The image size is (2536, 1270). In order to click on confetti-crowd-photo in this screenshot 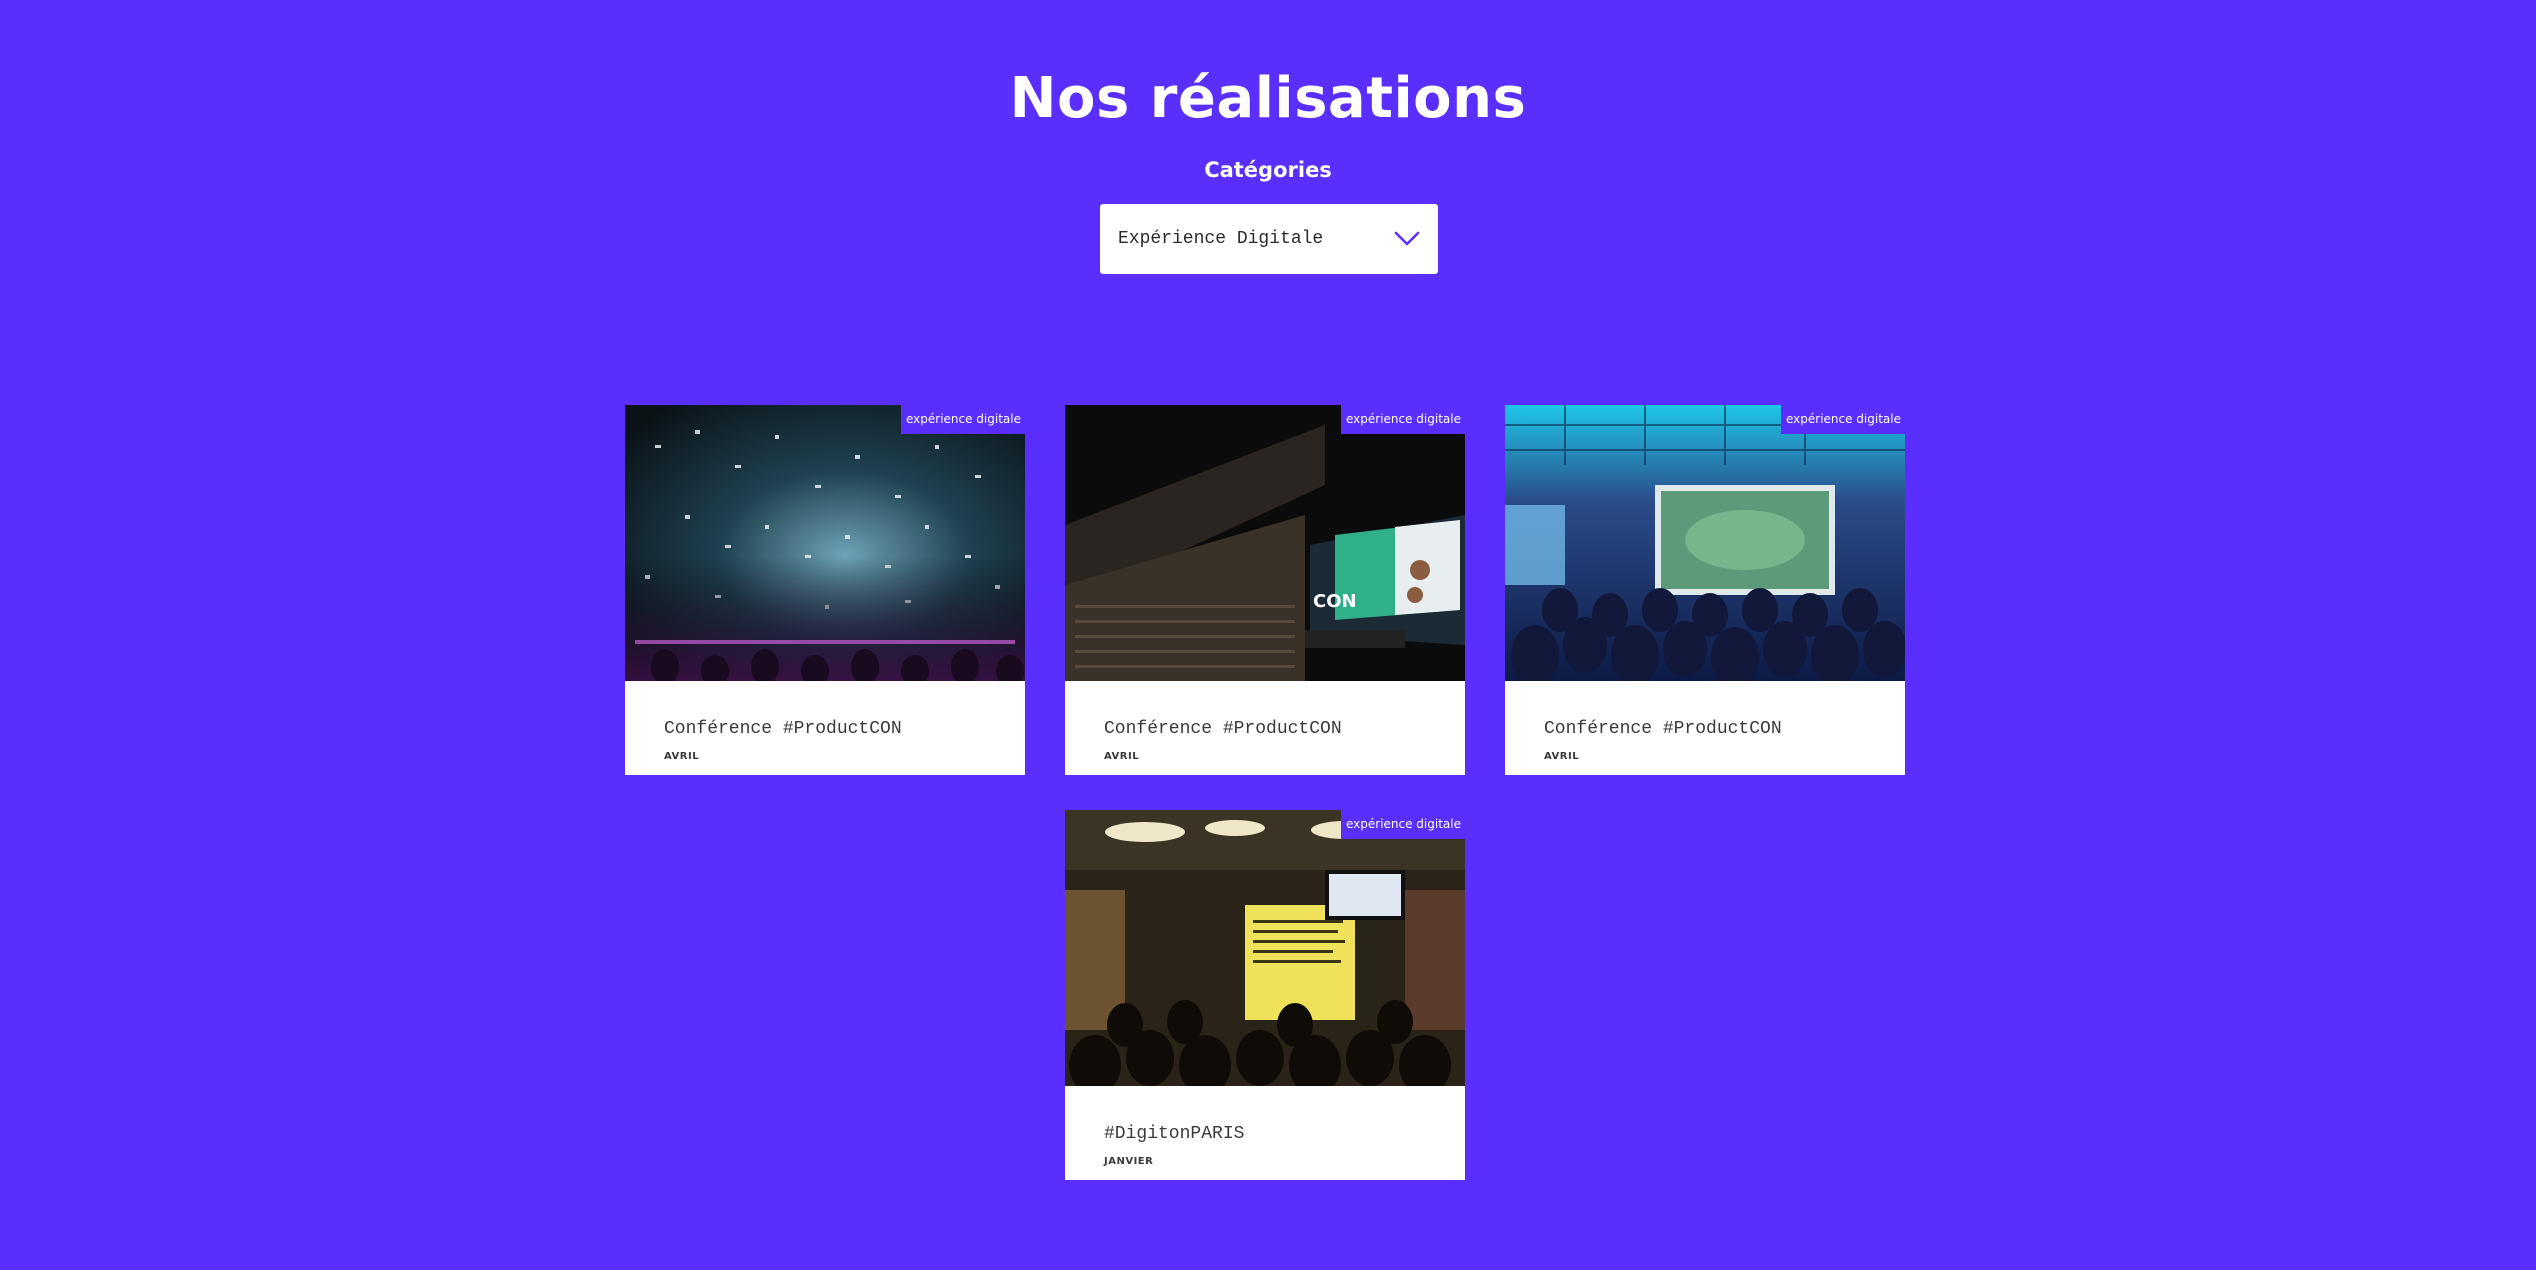, I will do `click(825, 543)`.